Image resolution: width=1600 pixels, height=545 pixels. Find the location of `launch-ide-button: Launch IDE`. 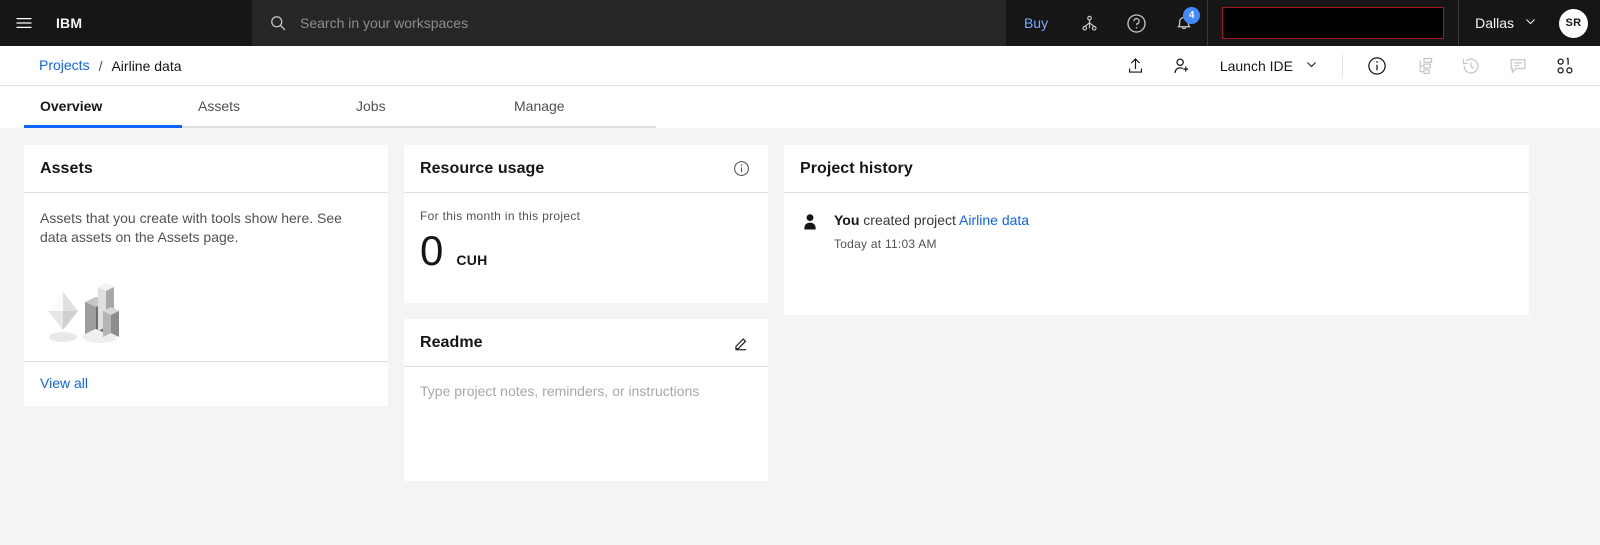

launch-ide-button: Launch IDE is located at coordinates (1269, 66).